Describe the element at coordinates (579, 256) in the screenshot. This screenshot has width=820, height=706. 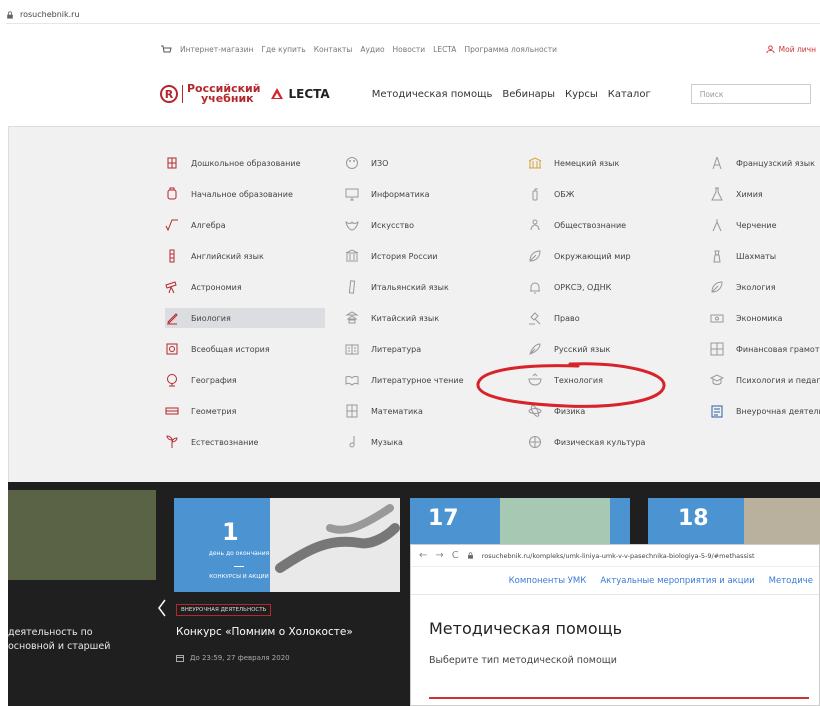
I see `subject-item: Окружающий мир` at that location.